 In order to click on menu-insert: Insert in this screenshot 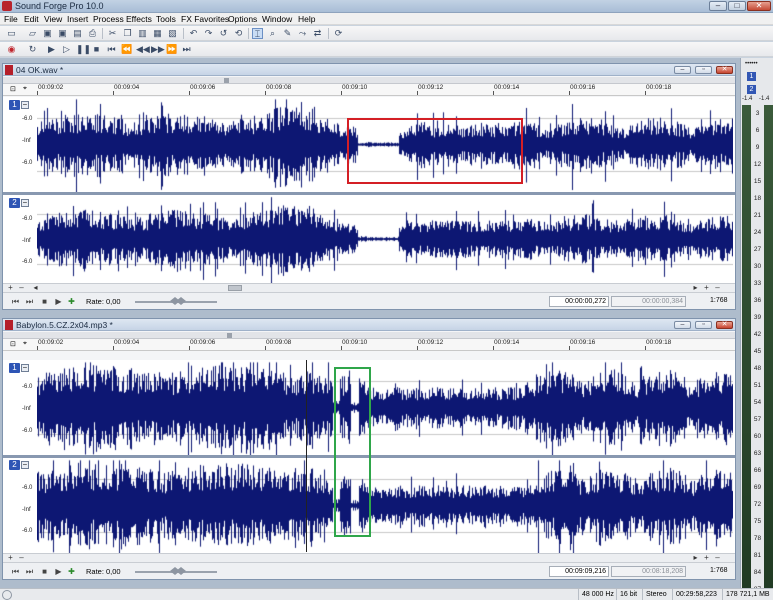, I will do `click(77, 19)`.